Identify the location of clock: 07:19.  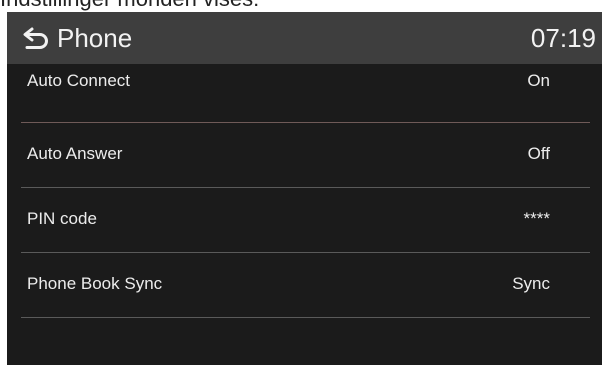
(563, 38).